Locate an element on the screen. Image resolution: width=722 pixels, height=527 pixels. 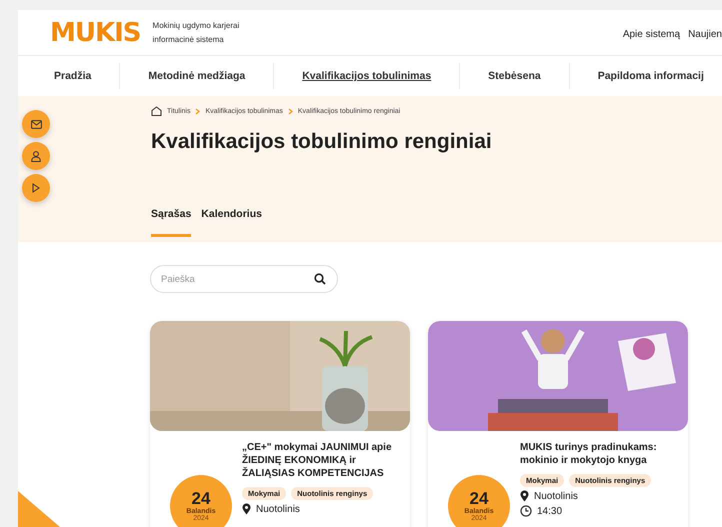
page-title: Kvalifikacijos tobulinimo renginiai is located at coordinates (322, 142).